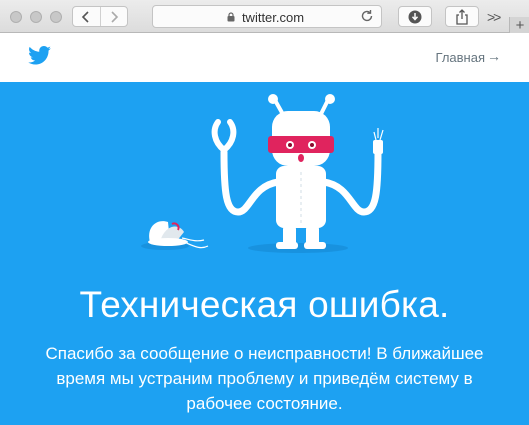 The width and height of the screenshot is (529, 425). I want to click on url-text: twitter.com, so click(273, 17).